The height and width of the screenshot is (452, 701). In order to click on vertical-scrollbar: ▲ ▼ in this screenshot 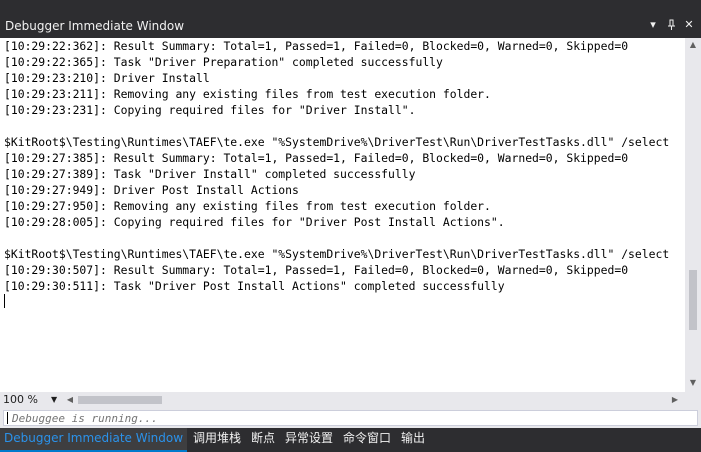, I will do `click(693, 215)`.